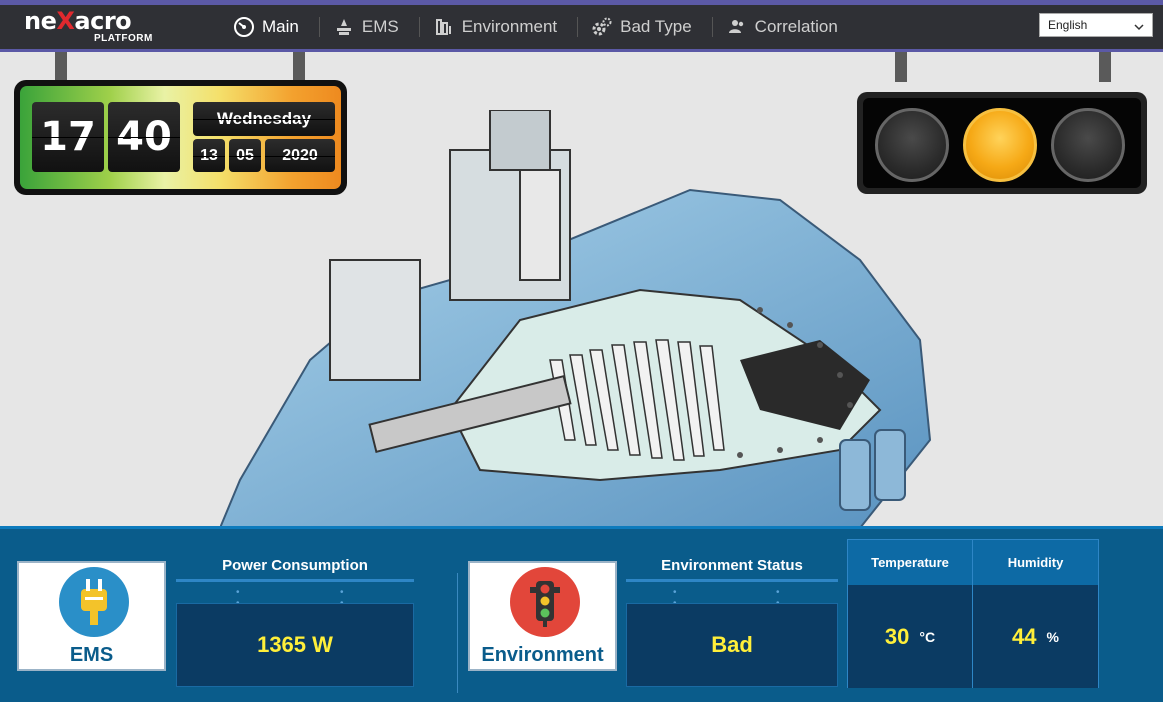  Describe the element at coordinates (344, 27) in the screenshot. I see `ems-icon` at that location.